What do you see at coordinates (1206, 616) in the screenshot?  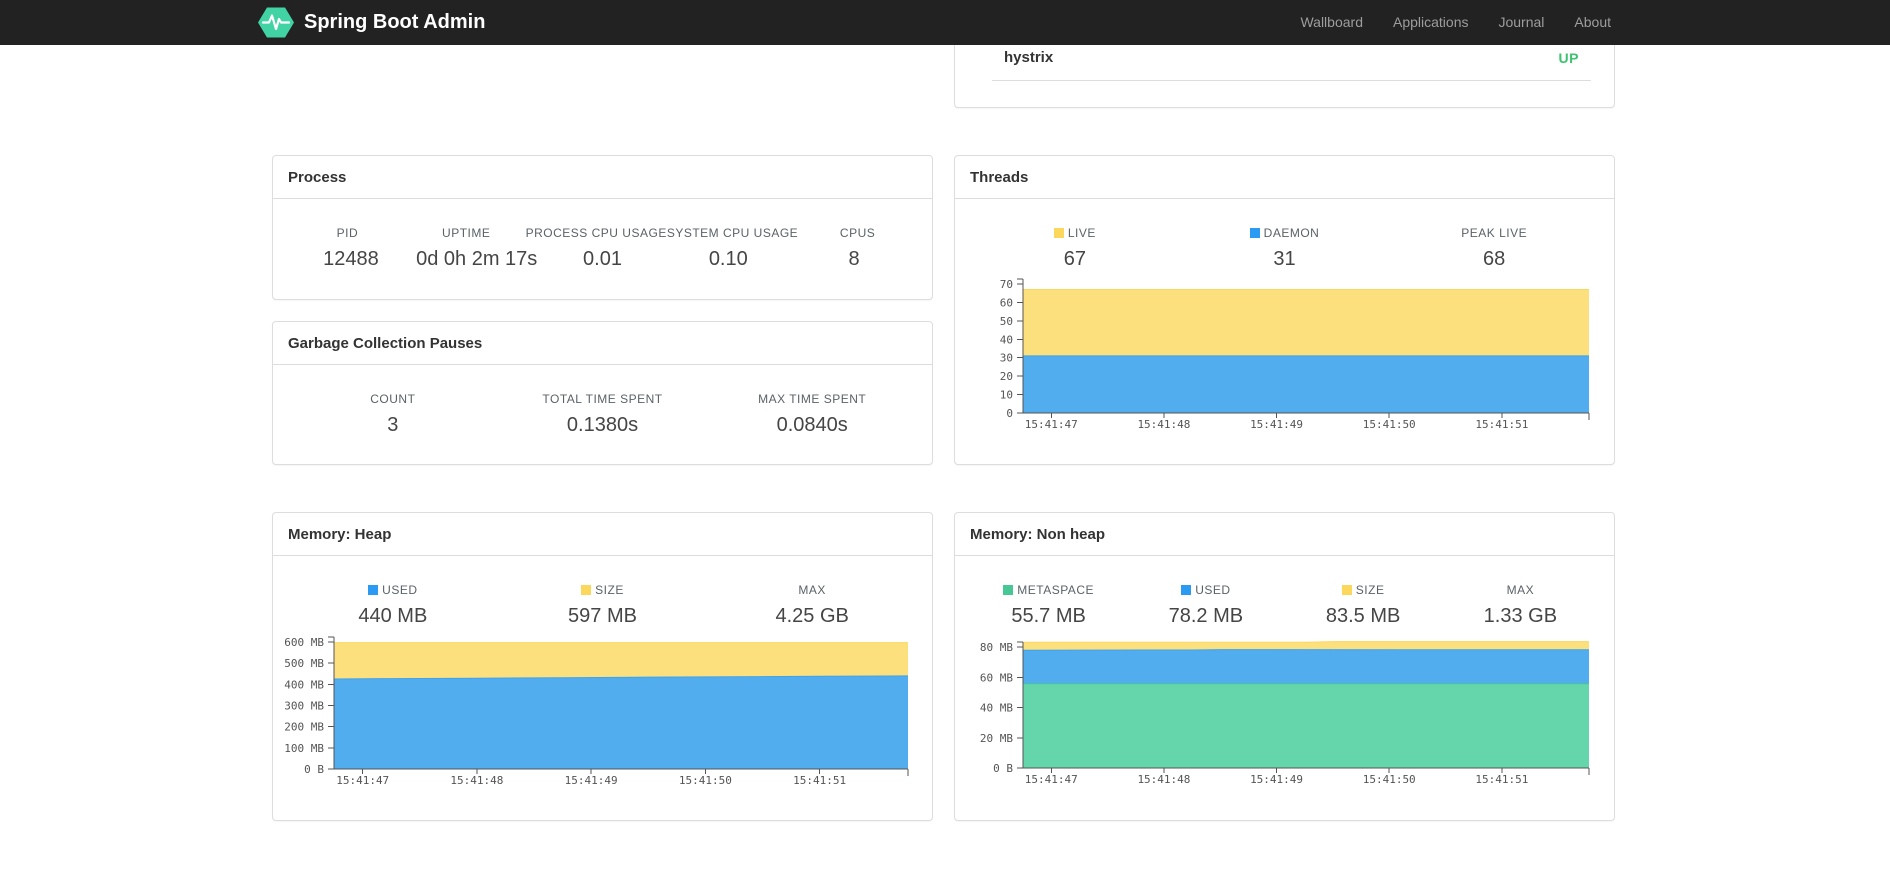 I see `metric-value-nonheap-used: 78.2 MB` at bounding box center [1206, 616].